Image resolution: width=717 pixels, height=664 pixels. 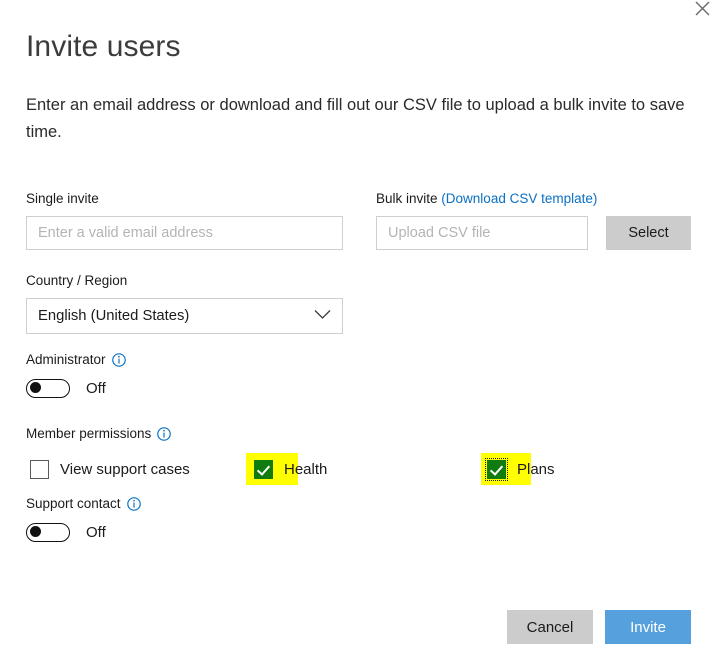 What do you see at coordinates (702, 10) in the screenshot?
I see `close-icon` at bounding box center [702, 10].